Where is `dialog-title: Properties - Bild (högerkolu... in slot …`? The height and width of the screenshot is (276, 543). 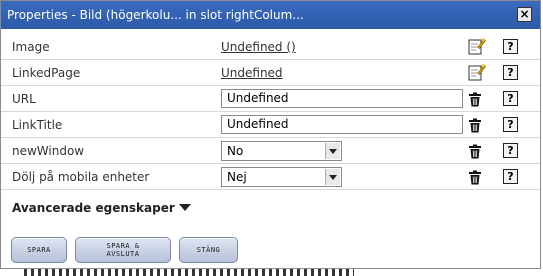
dialog-title: Properties - Bild (högerkolu... in slot … is located at coordinates (155, 15).